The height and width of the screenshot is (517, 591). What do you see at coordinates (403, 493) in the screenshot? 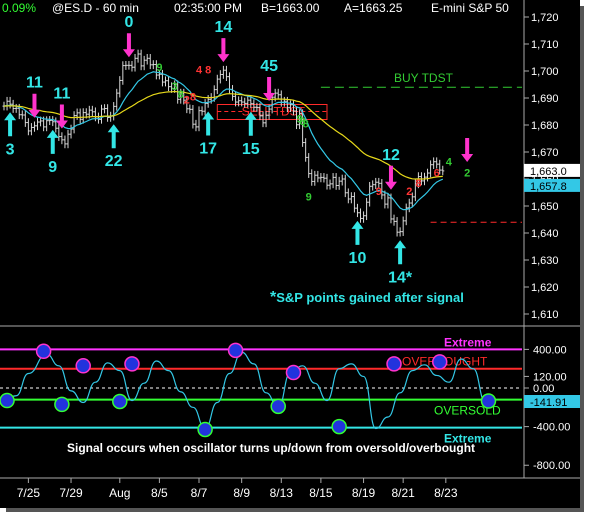
I see `time-tick-label: 8/21` at bounding box center [403, 493].